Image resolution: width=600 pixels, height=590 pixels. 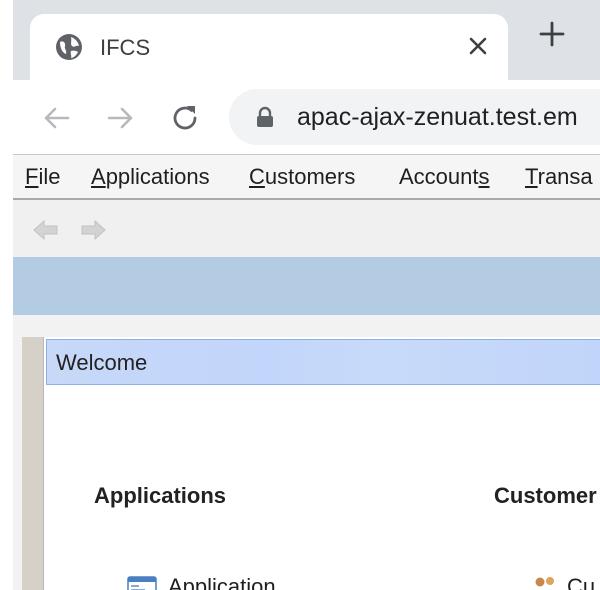 What do you see at coordinates (302, 177) in the screenshot?
I see `menu-customers: Customers` at bounding box center [302, 177].